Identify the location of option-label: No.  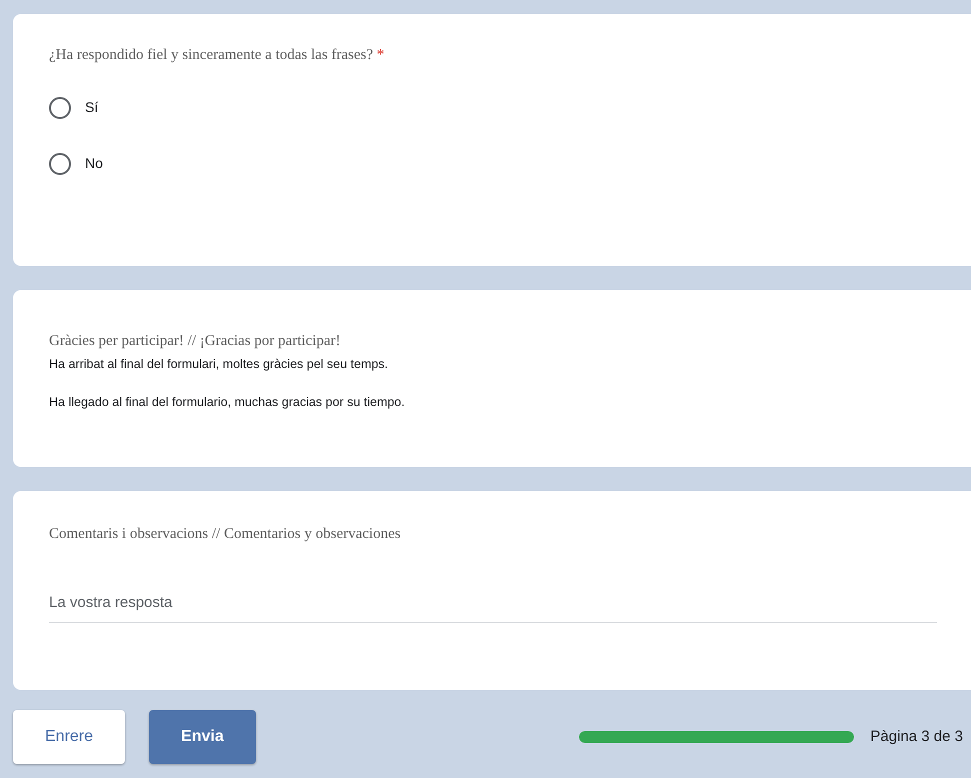
(94, 163).